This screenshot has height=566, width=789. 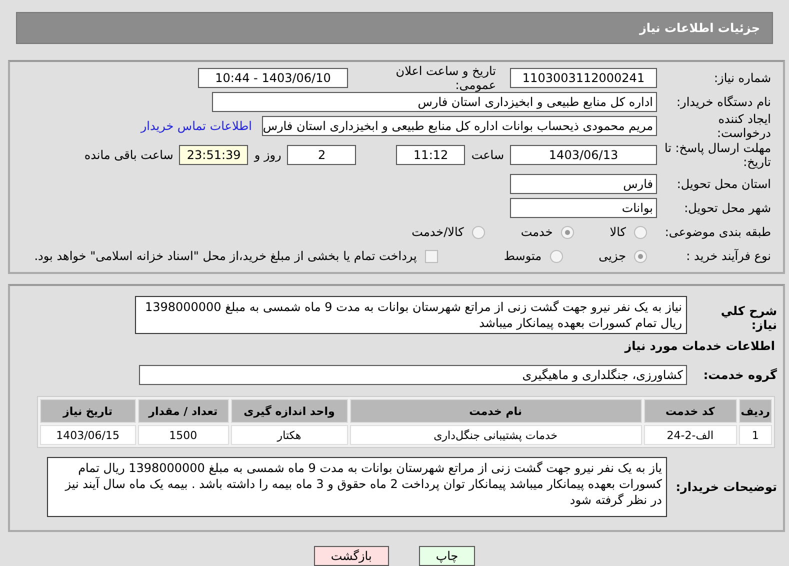 What do you see at coordinates (749, 318) in the screenshot?
I see `field-label: شرح کلي نياز:` at bounding box center [749, 318].